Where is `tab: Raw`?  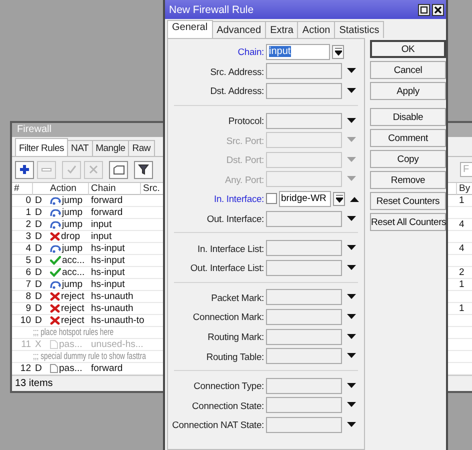 tab: Raw is located at coordinates (141, 148).